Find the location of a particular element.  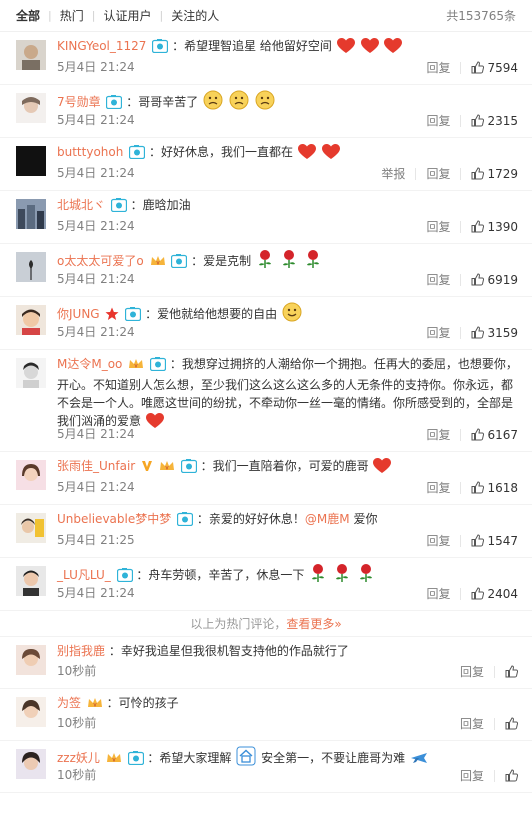

comment-actions: 举报 回复 1729 is located at coordinates (449, 173).